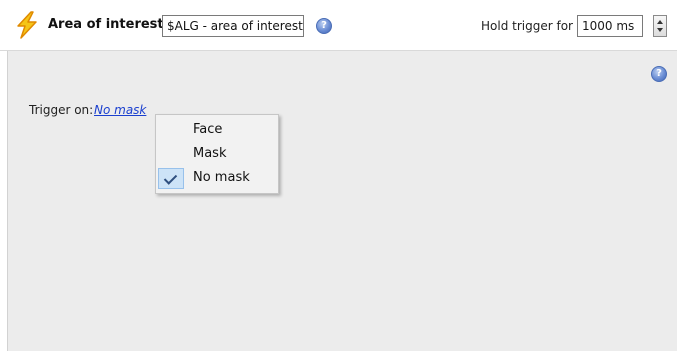  I want to click on trigger-on-link: No mask, so click(120, 110).